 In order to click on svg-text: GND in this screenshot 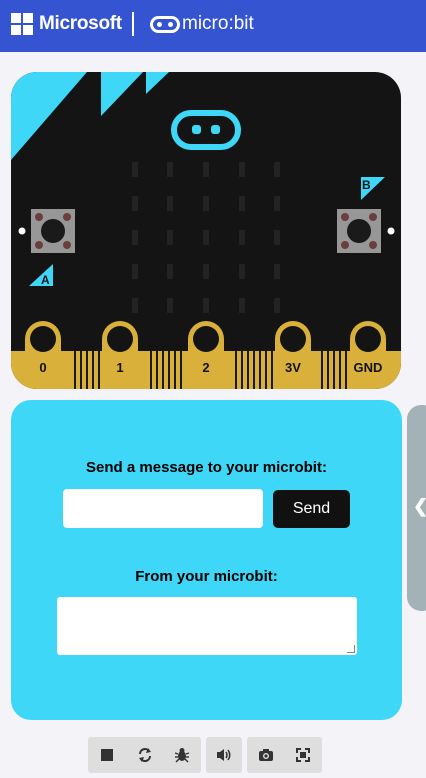, I will do `click(368, 367)`.